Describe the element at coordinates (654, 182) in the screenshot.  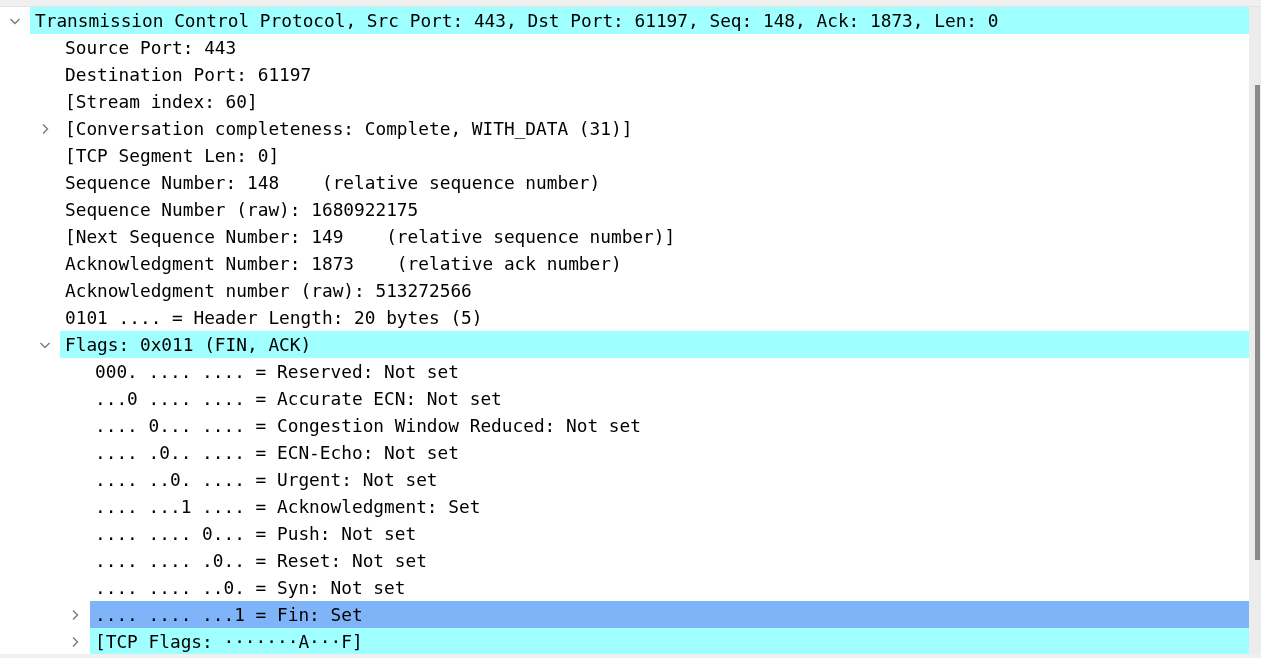
I see `tree-item: Sequence Number: 148 (relative sequence number)` at that location.